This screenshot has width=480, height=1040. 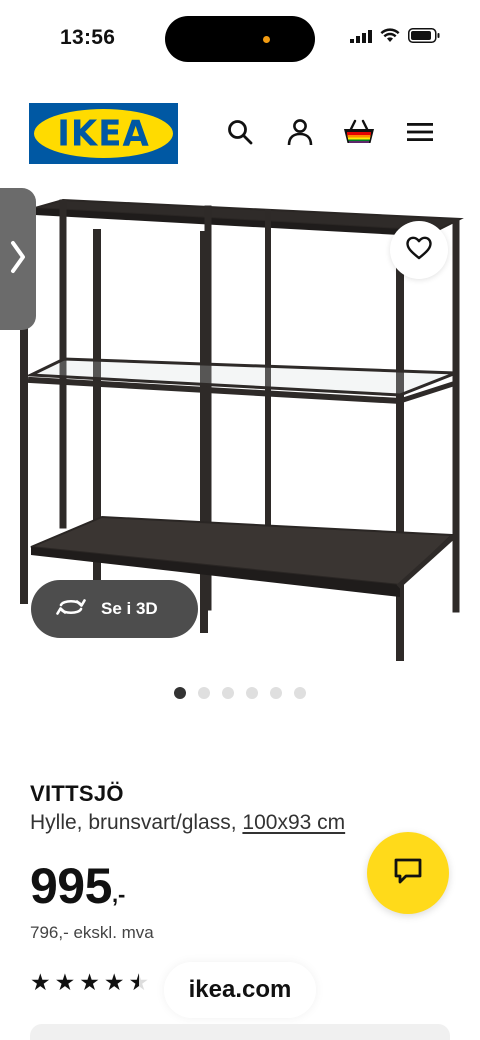 I want to click on rating-stars: ★ ★ ★ ★ ★, so click(x=89, y=982).